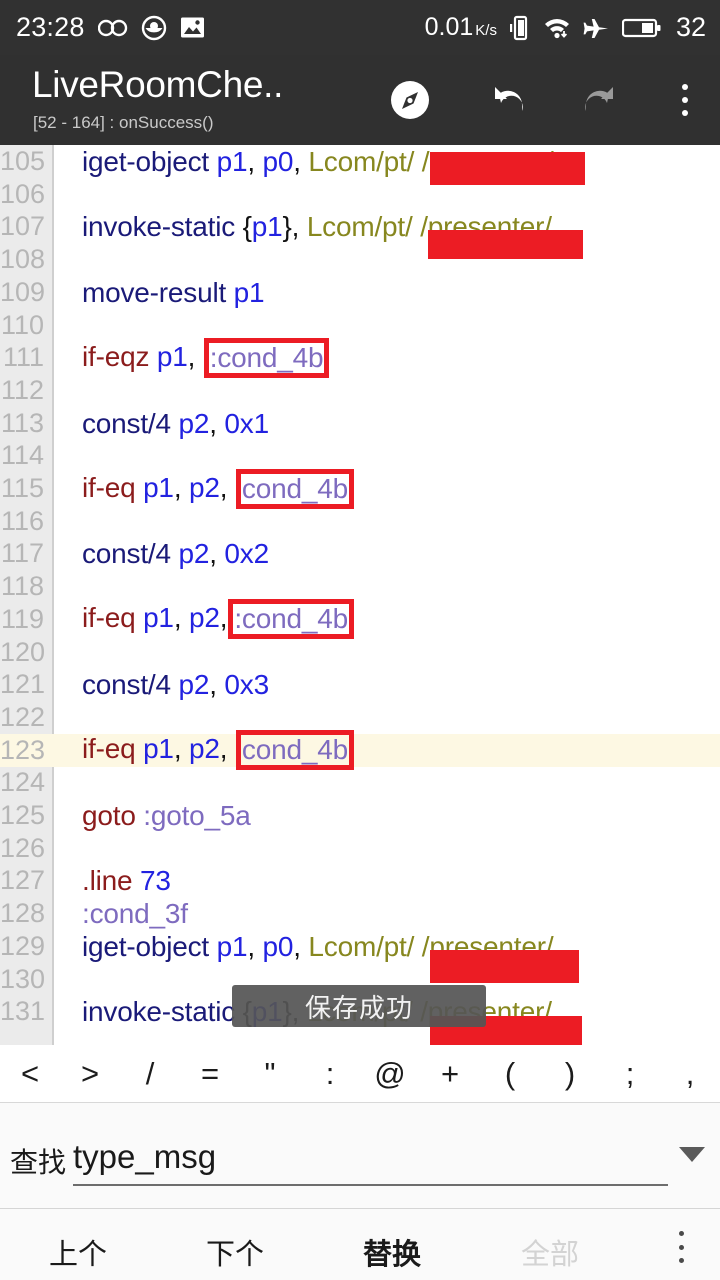 This screenshot has height=1280, width=720. I want to click on code-line: 112, so click(360, 390).